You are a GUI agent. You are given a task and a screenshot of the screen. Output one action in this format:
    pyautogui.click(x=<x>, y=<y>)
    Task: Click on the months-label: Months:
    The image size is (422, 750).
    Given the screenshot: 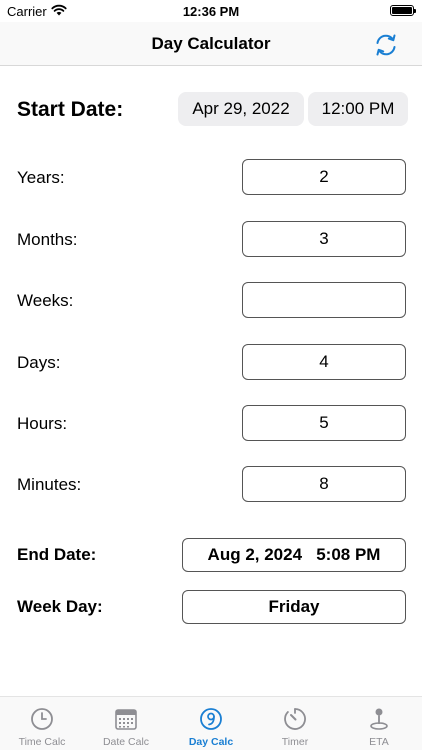 What is the action you would take?
    pyautogui.click(x=47, y=239)
    